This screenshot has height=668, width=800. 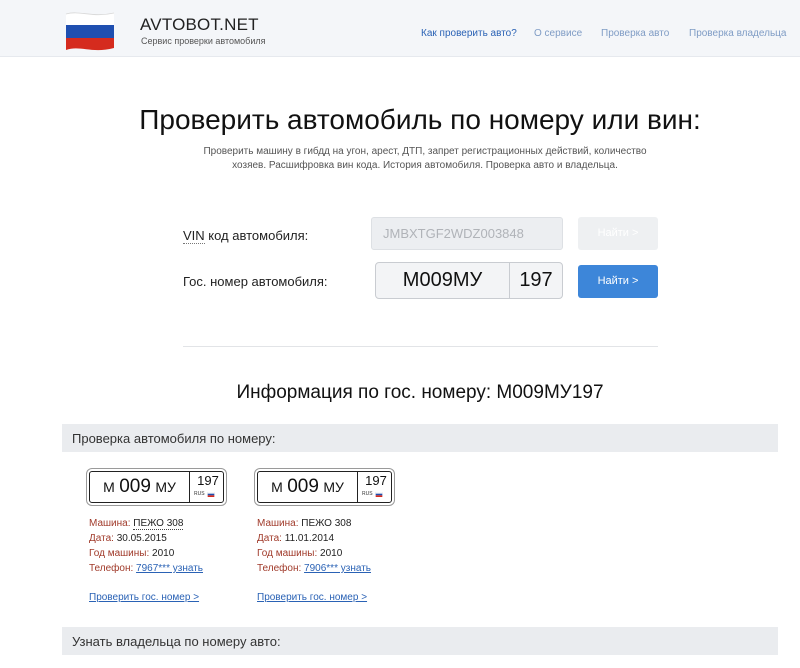 What do you see at coordinates (737, 33) in the screenshot?
I see `nav-owner-check: Проверка владельца` at bounding box center [737, 33].